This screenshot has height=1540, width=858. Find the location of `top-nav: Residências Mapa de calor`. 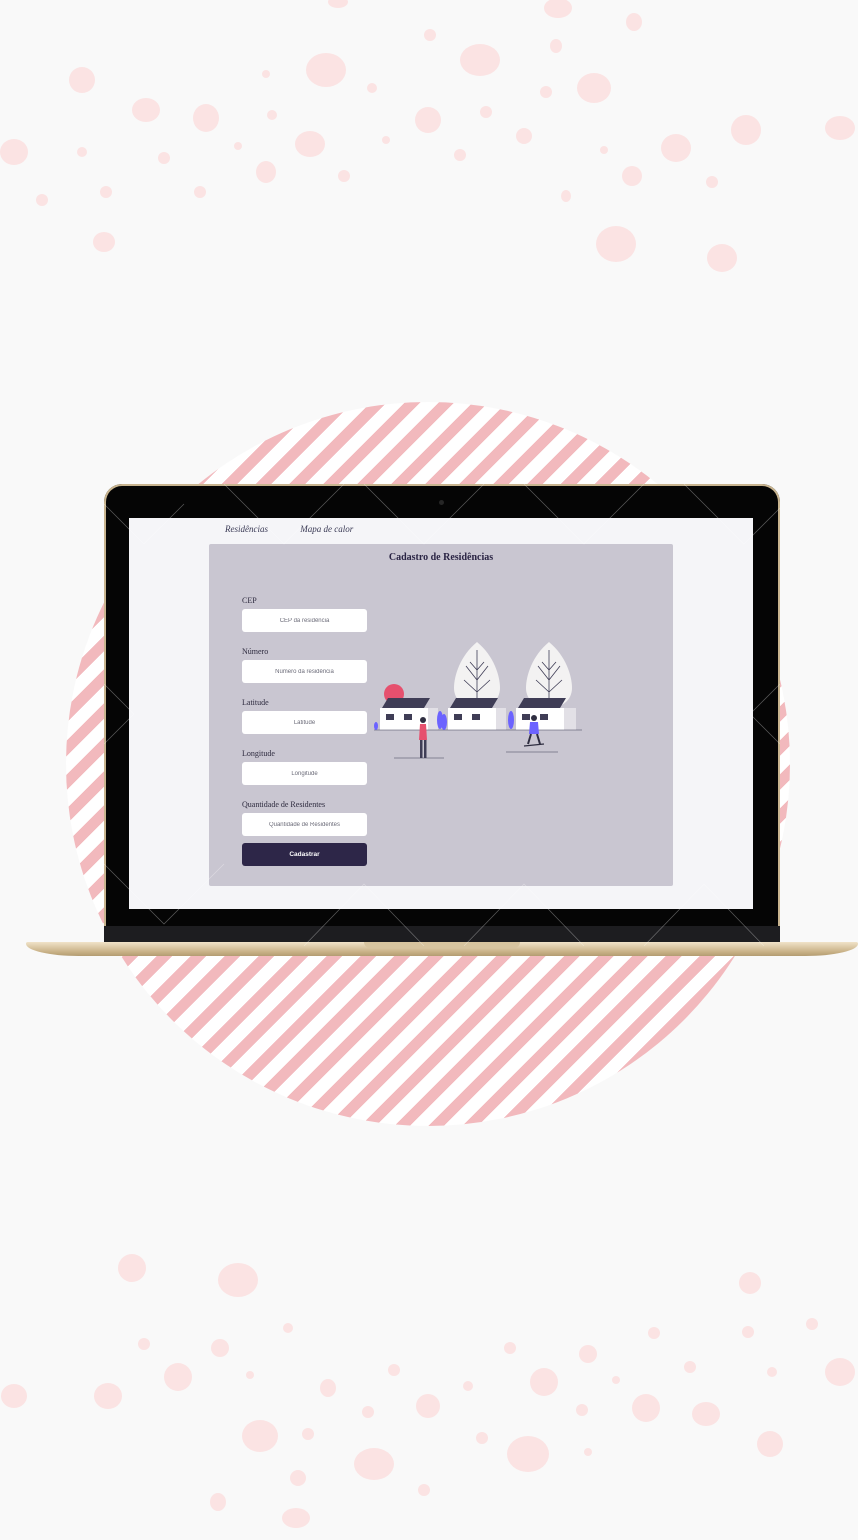

top-nav: Residências Mapa de calor is located at coordinates (304, 529).